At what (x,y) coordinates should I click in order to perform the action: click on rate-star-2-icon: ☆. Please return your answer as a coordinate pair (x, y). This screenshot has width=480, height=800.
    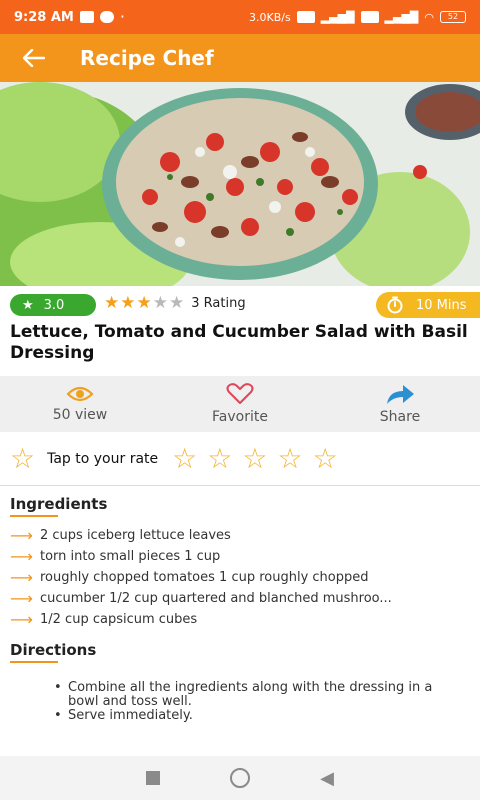
    Looking at the image, I should click on (219, 458).